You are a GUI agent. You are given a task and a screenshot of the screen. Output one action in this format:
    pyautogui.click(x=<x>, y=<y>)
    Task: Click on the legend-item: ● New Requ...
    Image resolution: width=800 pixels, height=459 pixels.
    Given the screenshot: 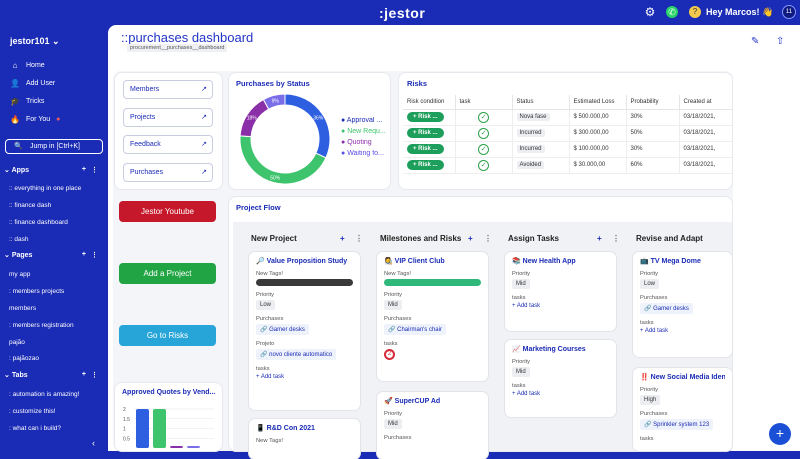 What is the action you would take?
    pyautogui.click(x=365, y=131)
    